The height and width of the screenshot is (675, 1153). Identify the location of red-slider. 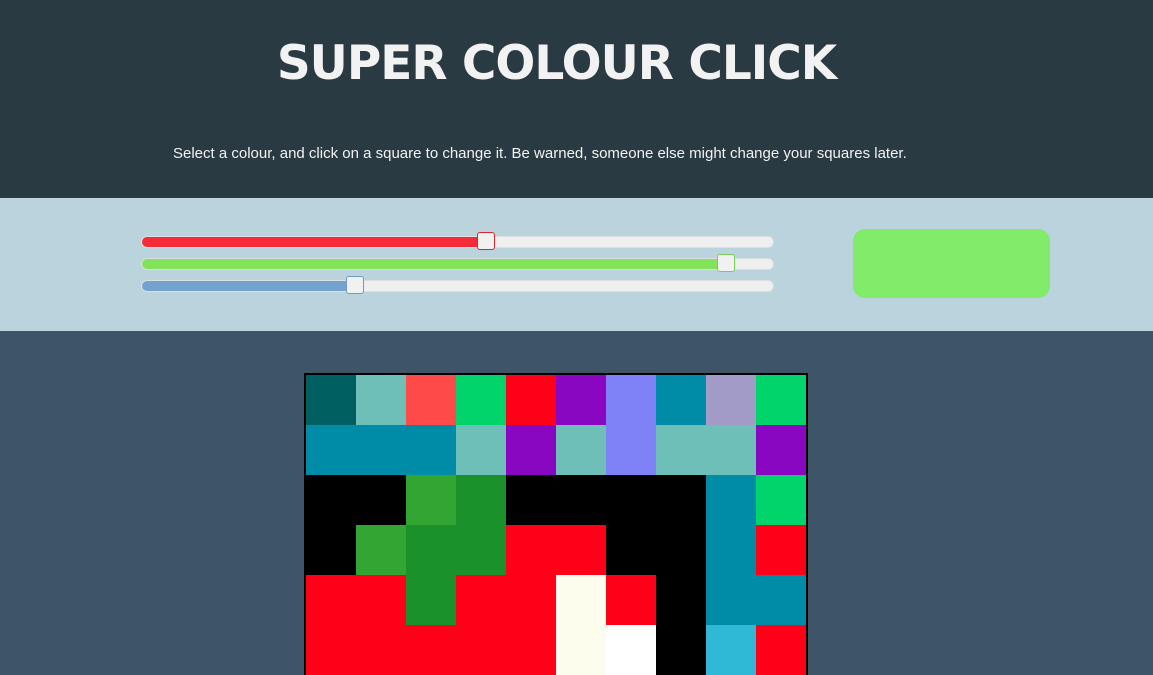
(457, 241).